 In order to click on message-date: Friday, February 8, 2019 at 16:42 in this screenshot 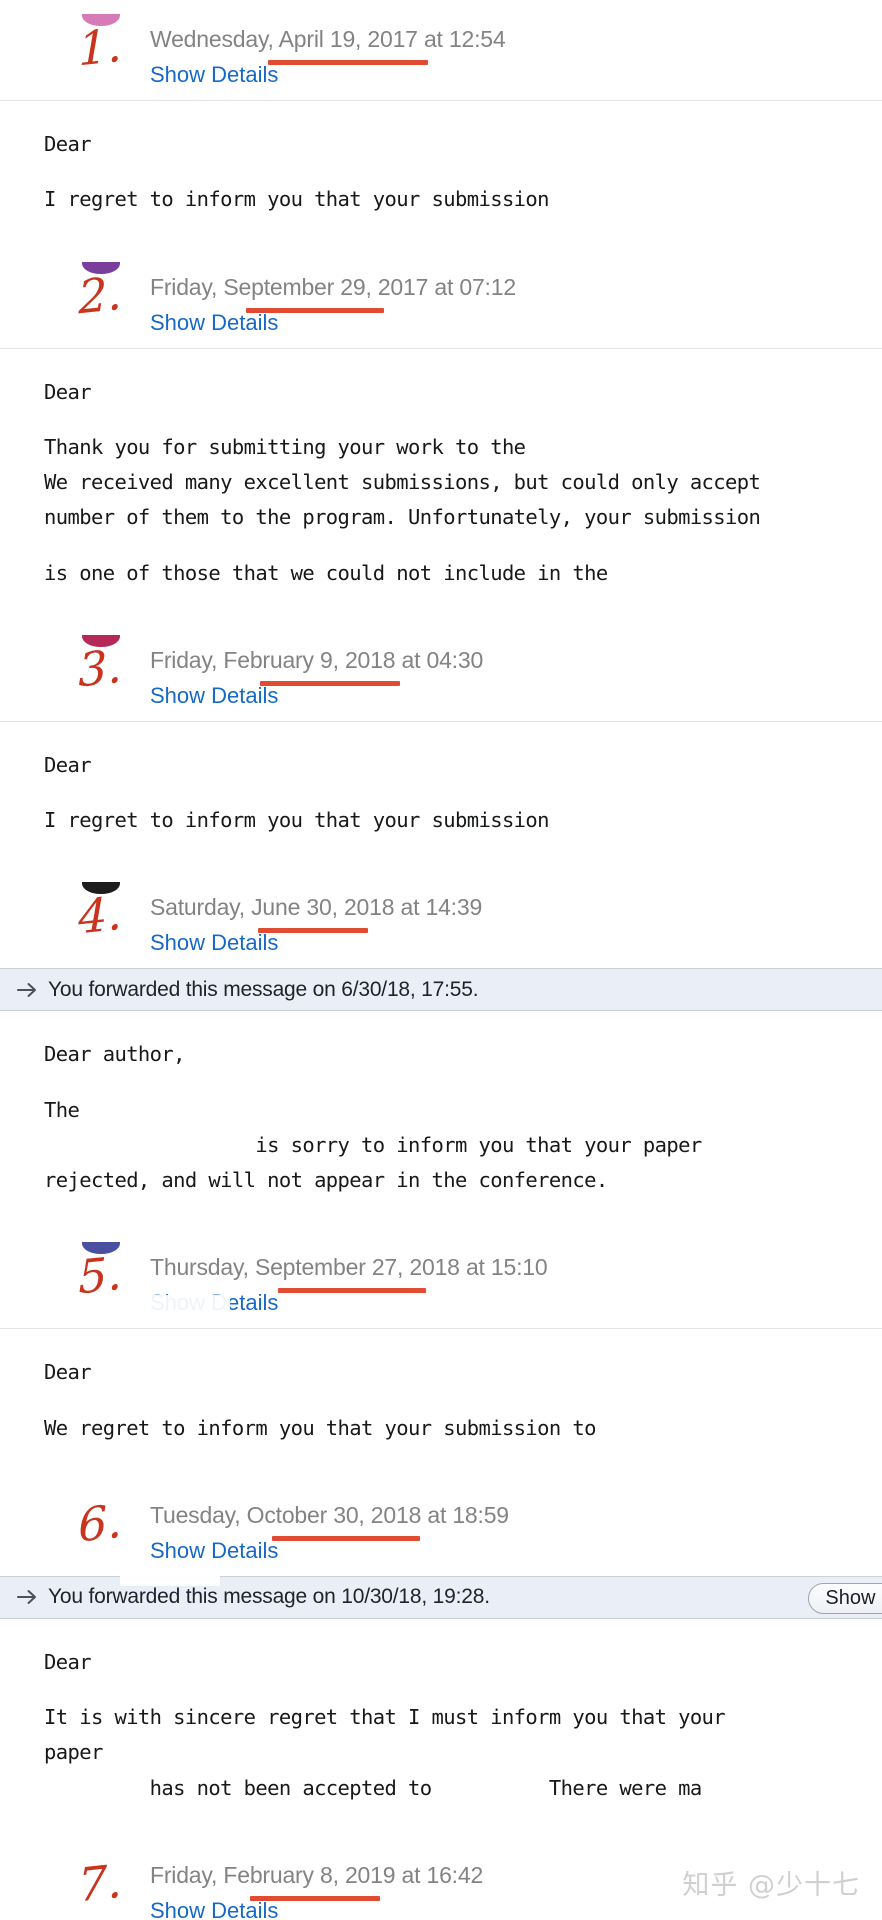, I will do `click(317, 1874)`.